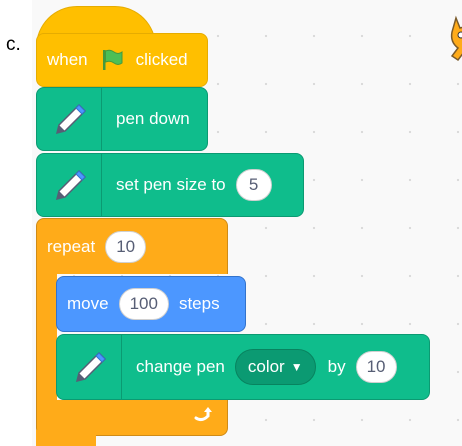  I want to click on repeat-count-input: 10, so click(126, 246).